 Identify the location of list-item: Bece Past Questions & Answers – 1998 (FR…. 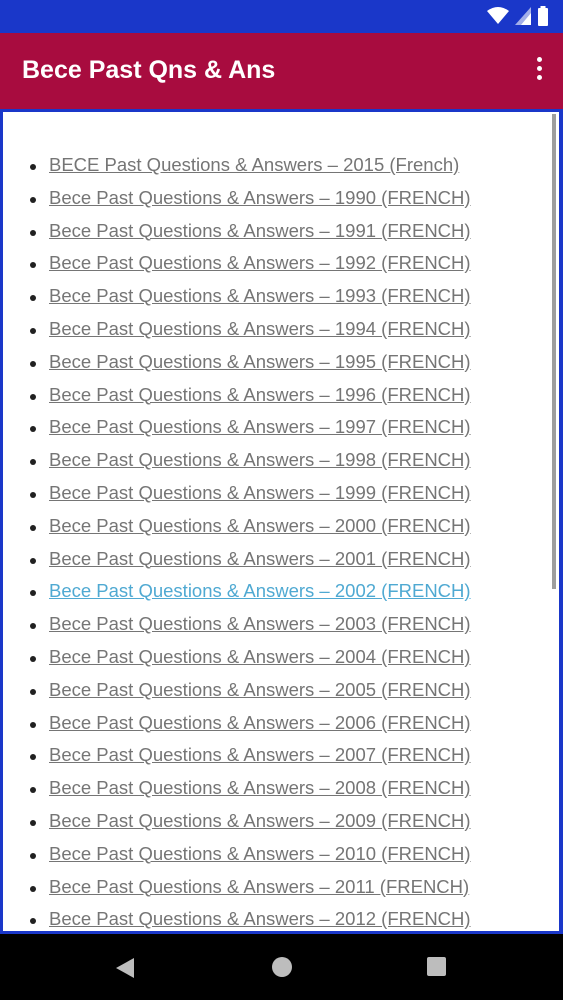
(273, 461).